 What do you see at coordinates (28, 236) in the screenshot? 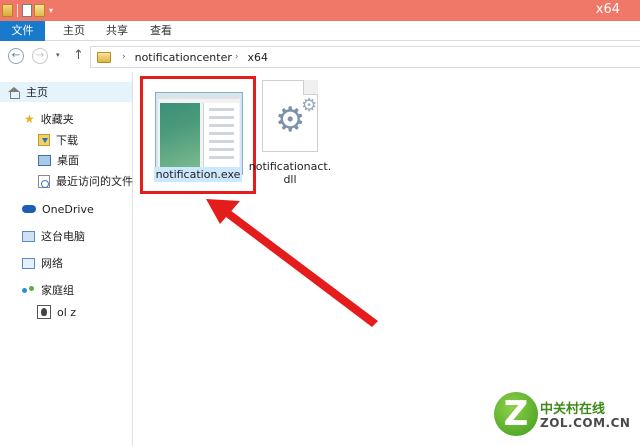
I see `this-pc-icon` at bounding box center [28, 236].